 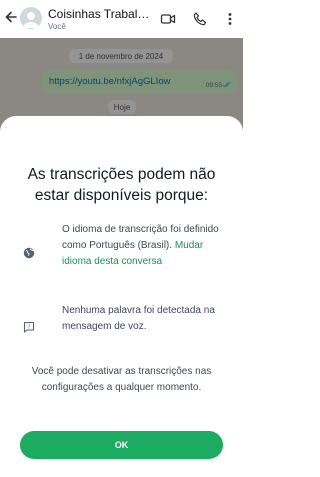 What do you see at coordinates (29, 253) in the screenshot?
I see `globe-icon` at bounding box center [29, 253].